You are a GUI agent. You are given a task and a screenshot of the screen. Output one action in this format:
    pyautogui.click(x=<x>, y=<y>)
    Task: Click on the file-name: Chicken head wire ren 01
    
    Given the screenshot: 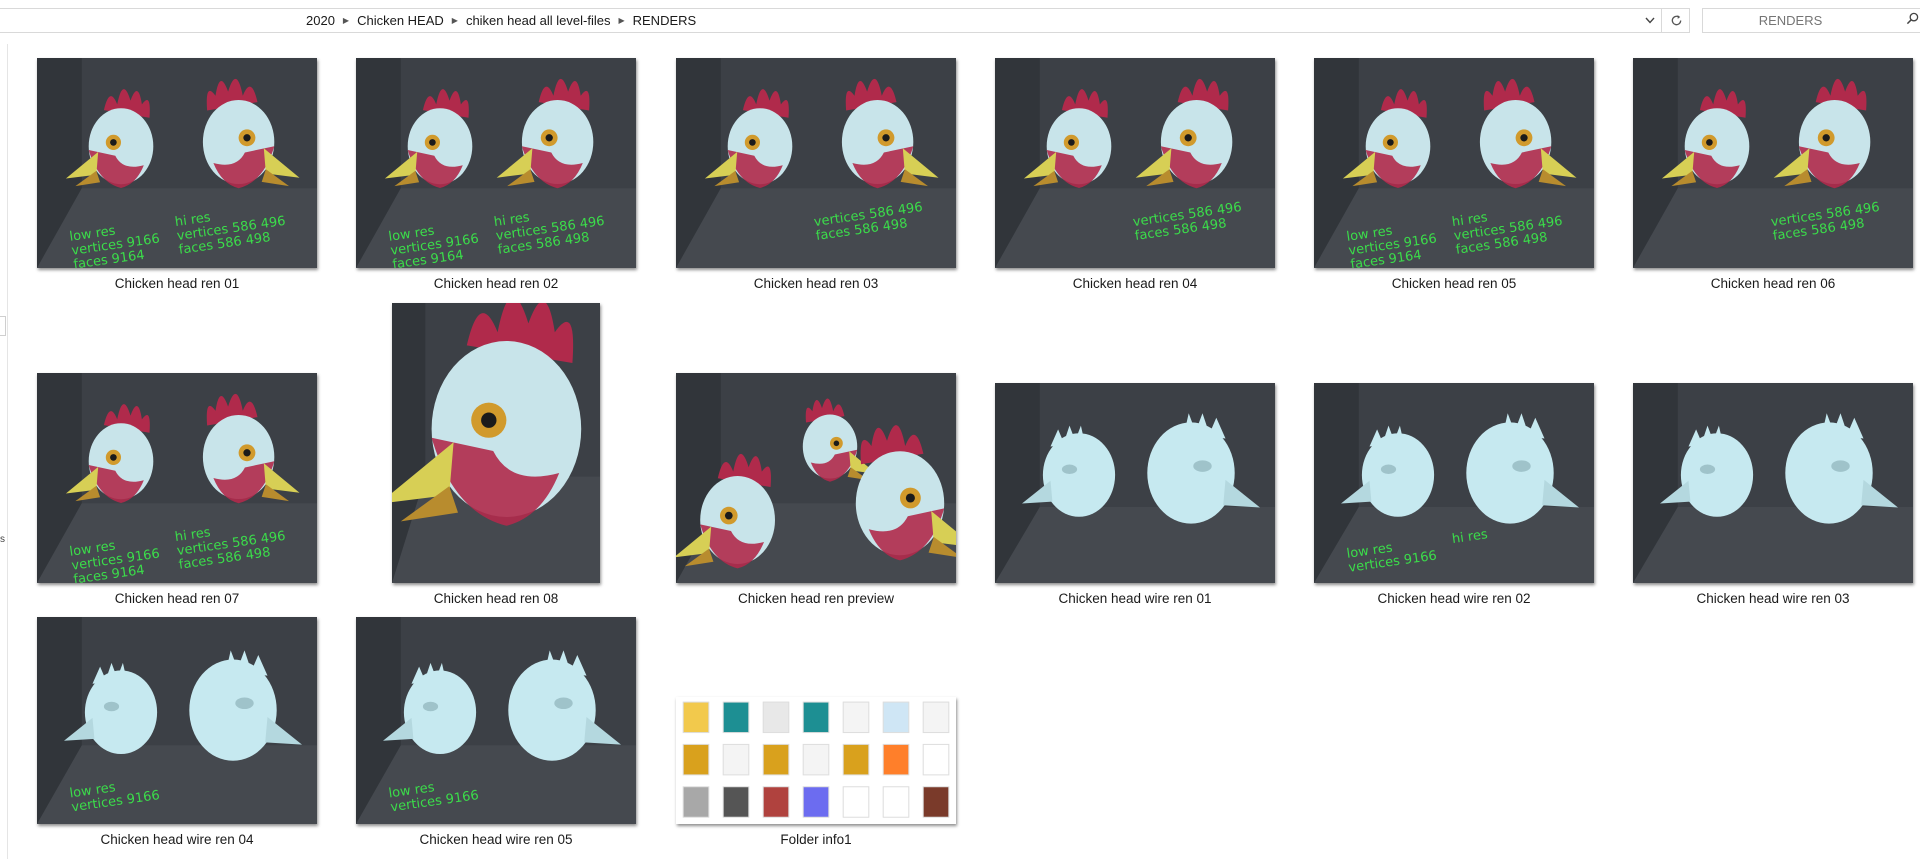 What is the action you would take?
    pyautogui.click(x=1135, y=598)
    